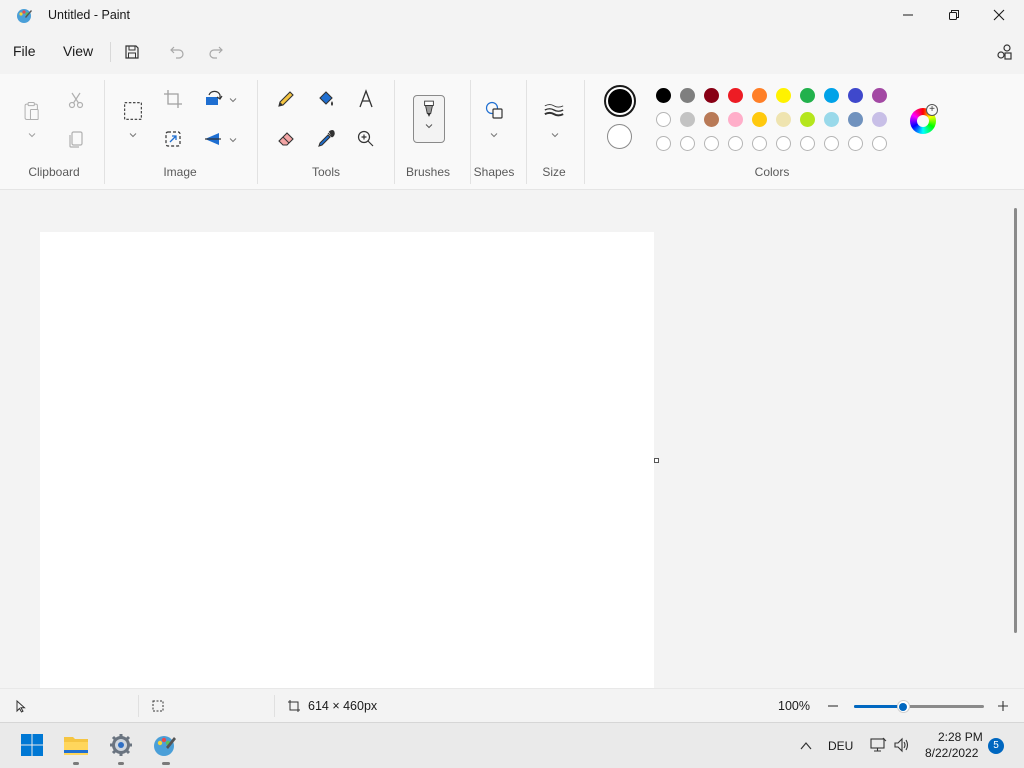 Image resolution: width=1024 pixels, height=768 pixels. Describe the element at coordinates (954, 15) in the screenshot. I see `restore-button` at that location.